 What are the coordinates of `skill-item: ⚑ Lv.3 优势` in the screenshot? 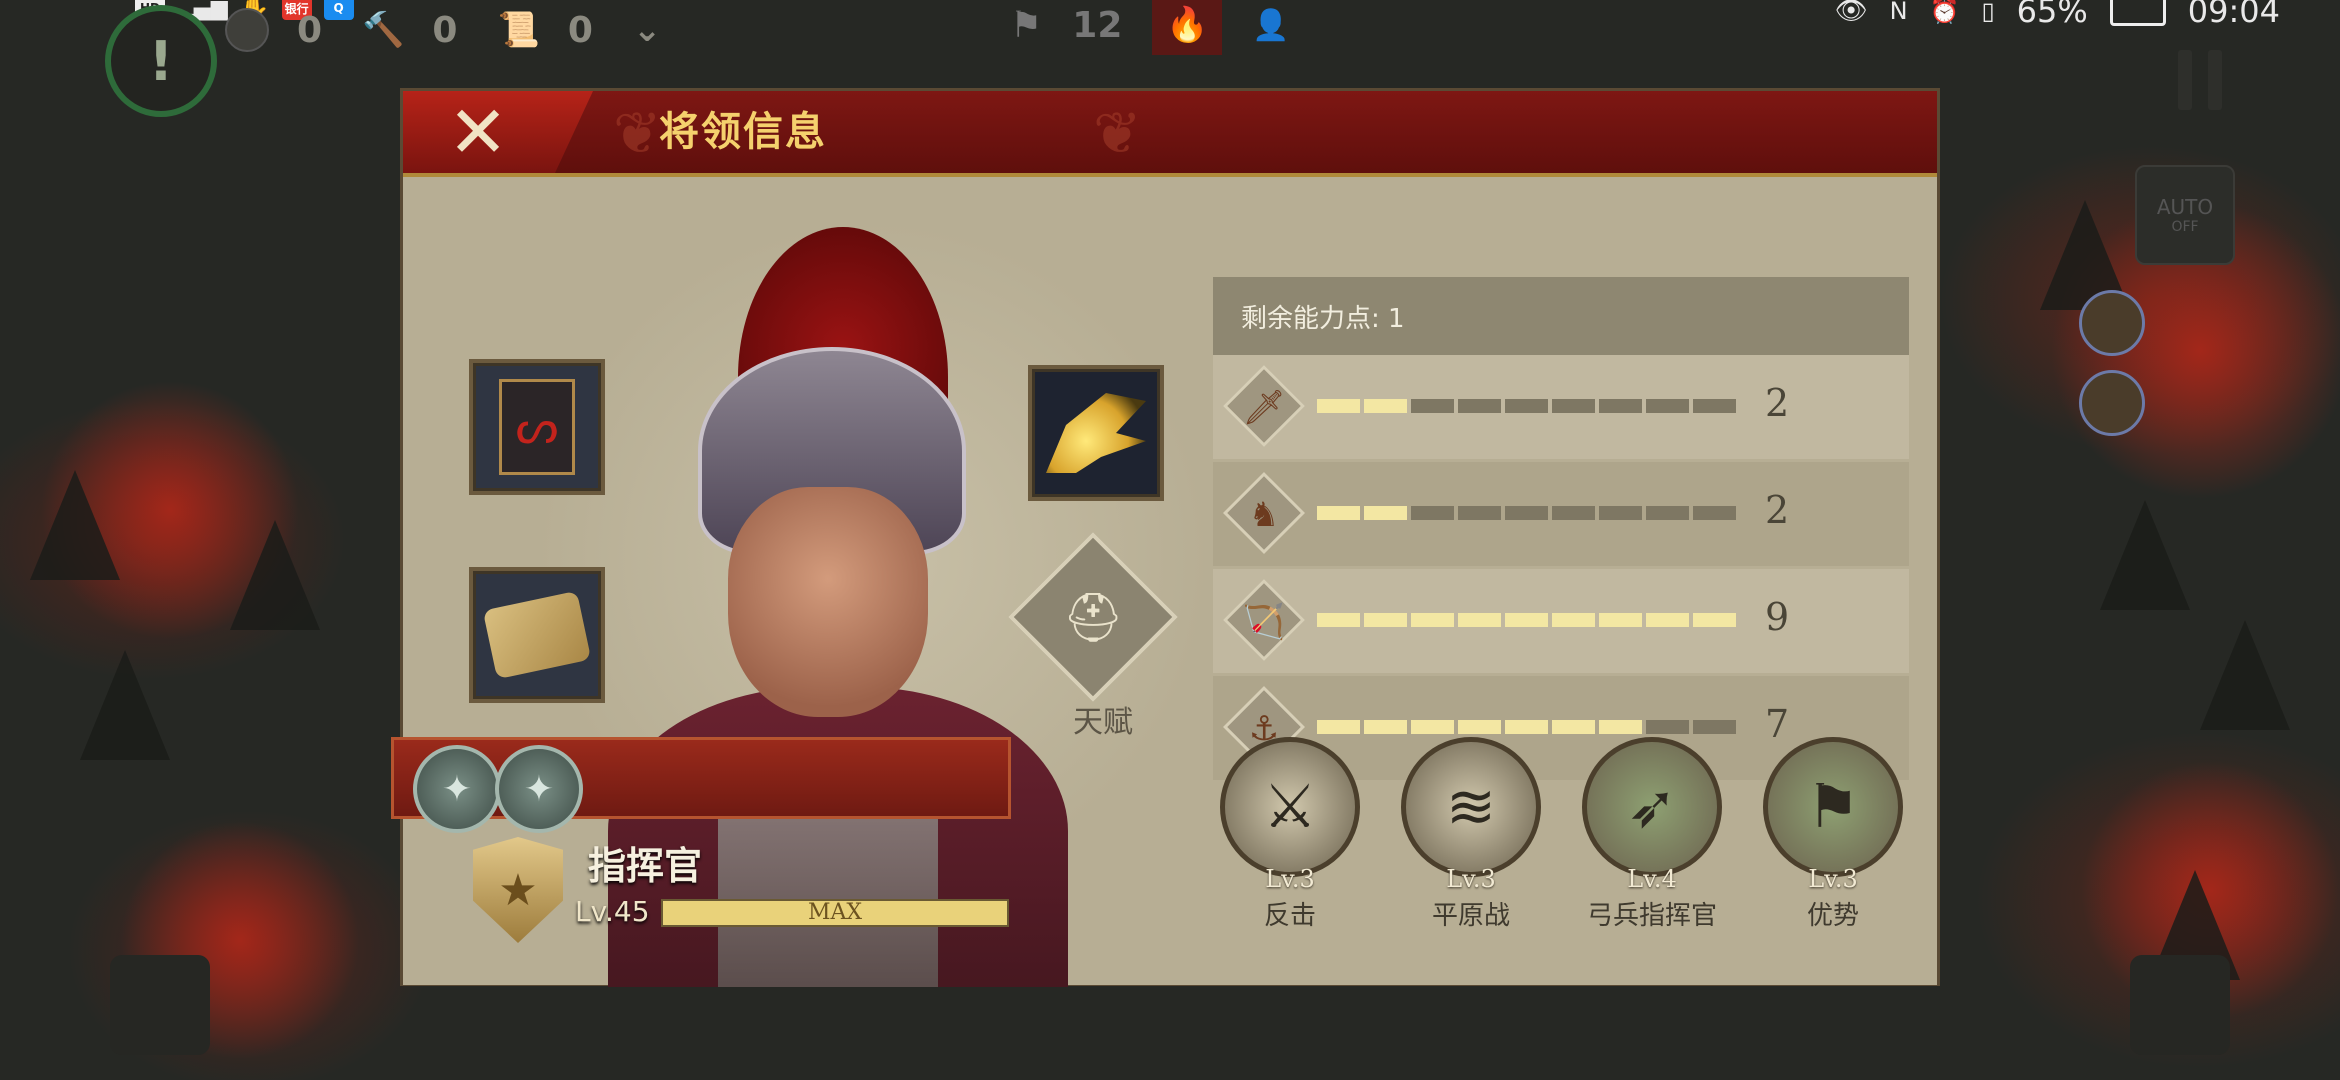 It's located at (1833, 834).